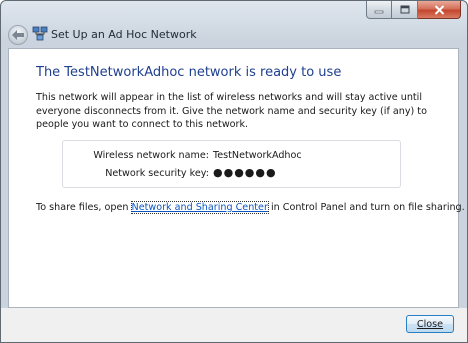 The width and height of the screenshot is (468, 343). Describe the element at coordinates (82, 207) in the screenshot. I see `share-prefix: To share files, open` at that location.